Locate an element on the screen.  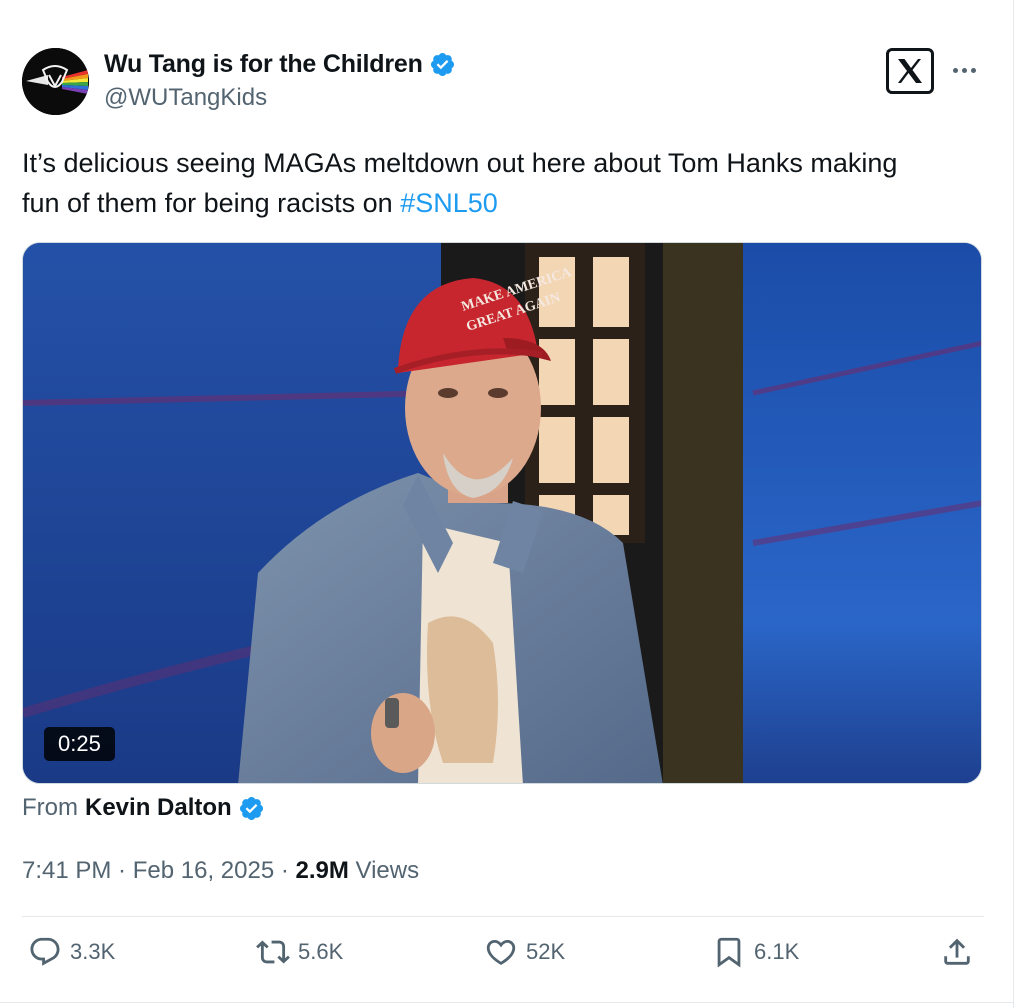
like-count: 52K is located at coordinates (546, 951).